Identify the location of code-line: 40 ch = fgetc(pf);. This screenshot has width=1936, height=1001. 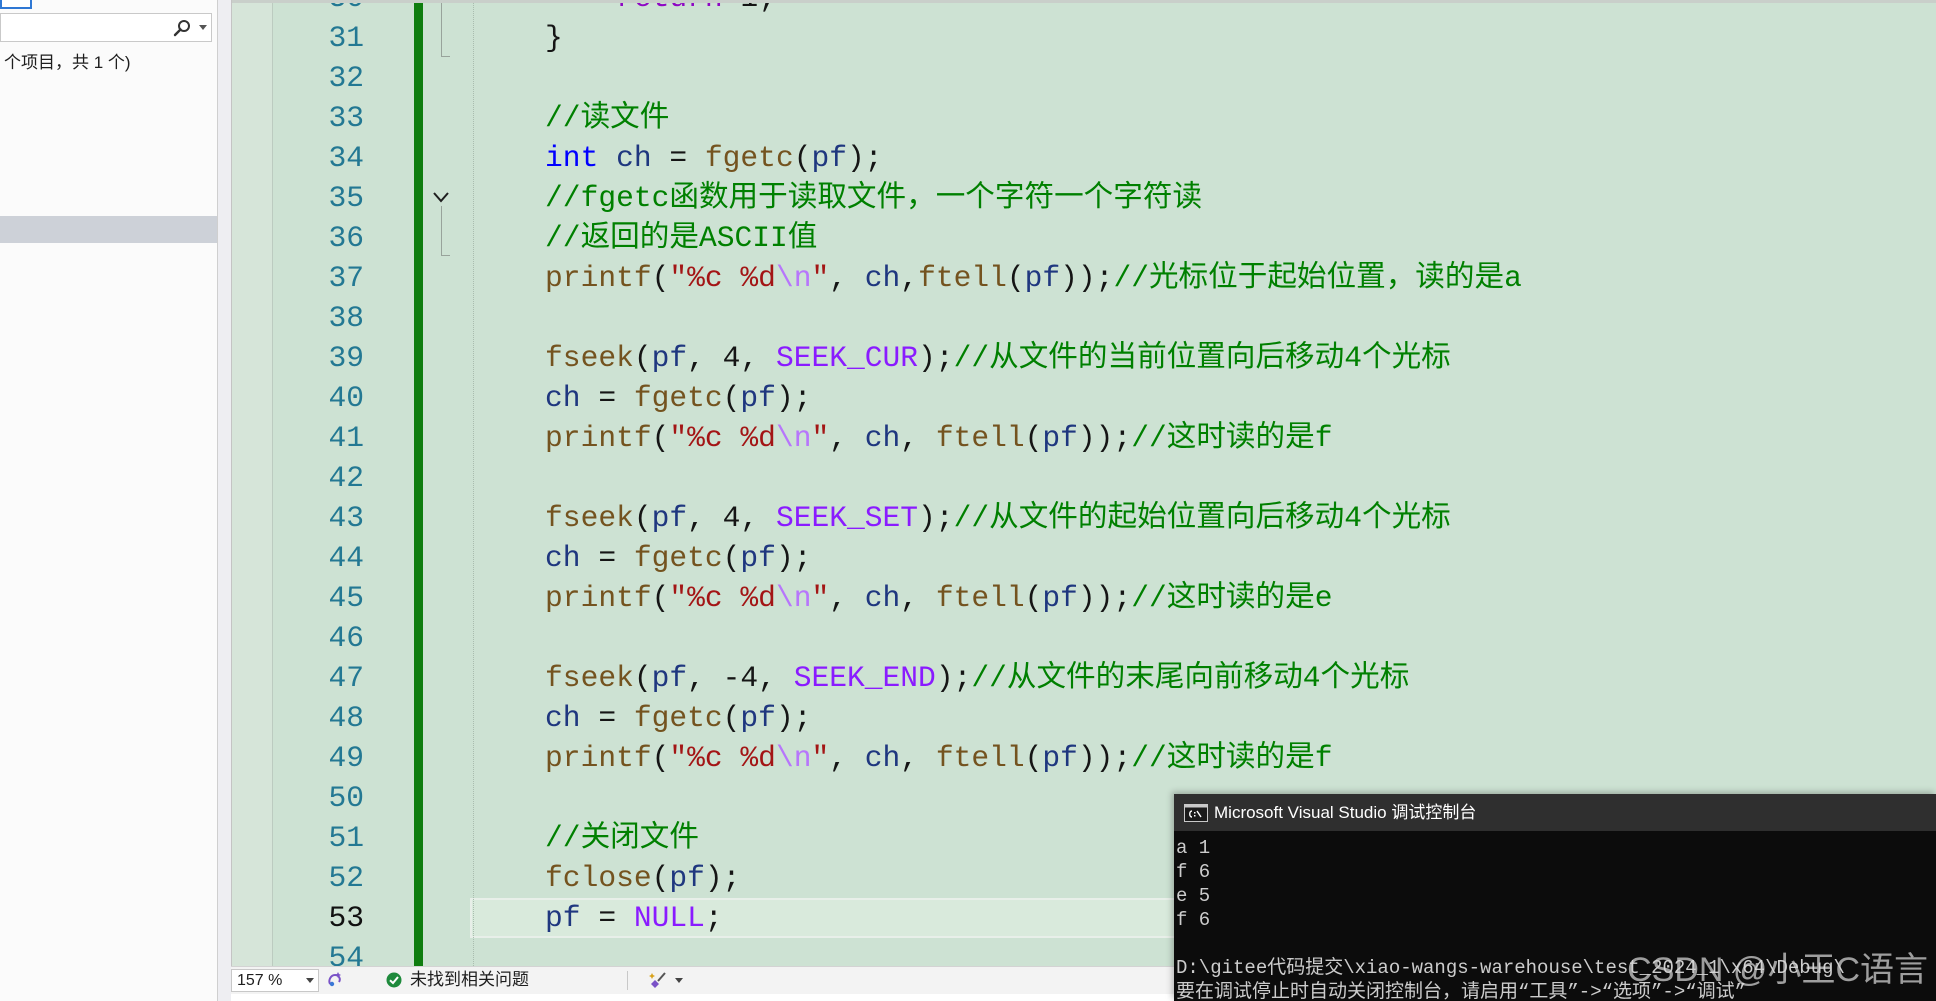
(1084, 398).